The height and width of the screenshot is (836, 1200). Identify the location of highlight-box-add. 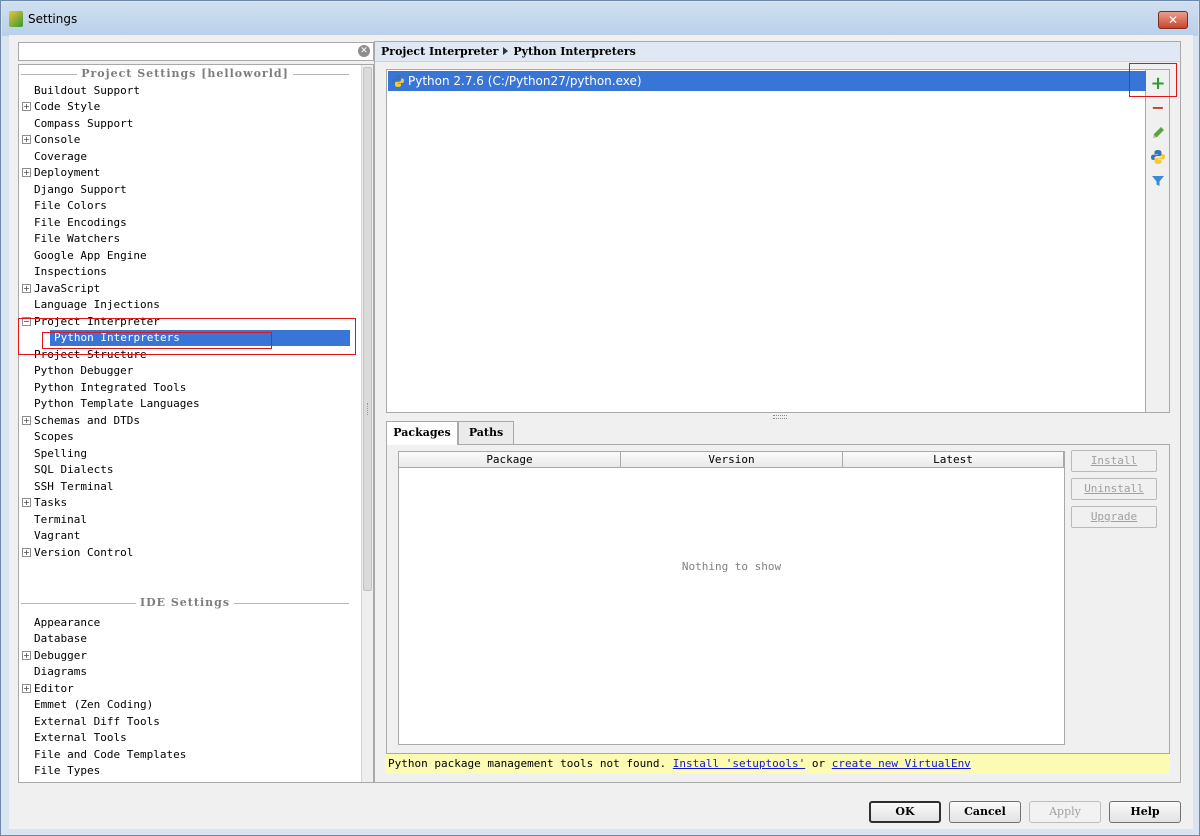
(1153, 80).